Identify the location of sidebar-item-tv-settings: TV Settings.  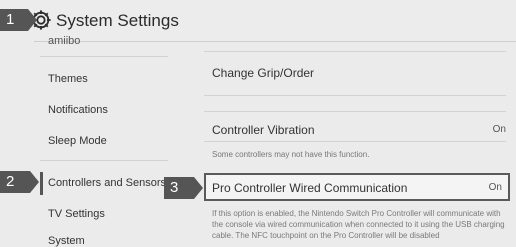
(76, 214).